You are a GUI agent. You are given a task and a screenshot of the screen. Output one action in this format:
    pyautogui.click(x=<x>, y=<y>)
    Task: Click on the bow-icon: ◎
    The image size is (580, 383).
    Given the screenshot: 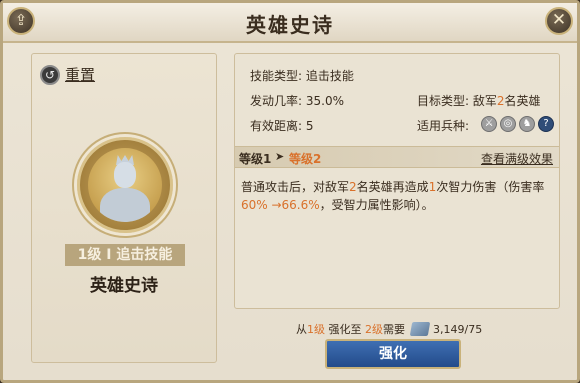 What is the action you would take?
    pyautogui.click(x=508, y=124)
    